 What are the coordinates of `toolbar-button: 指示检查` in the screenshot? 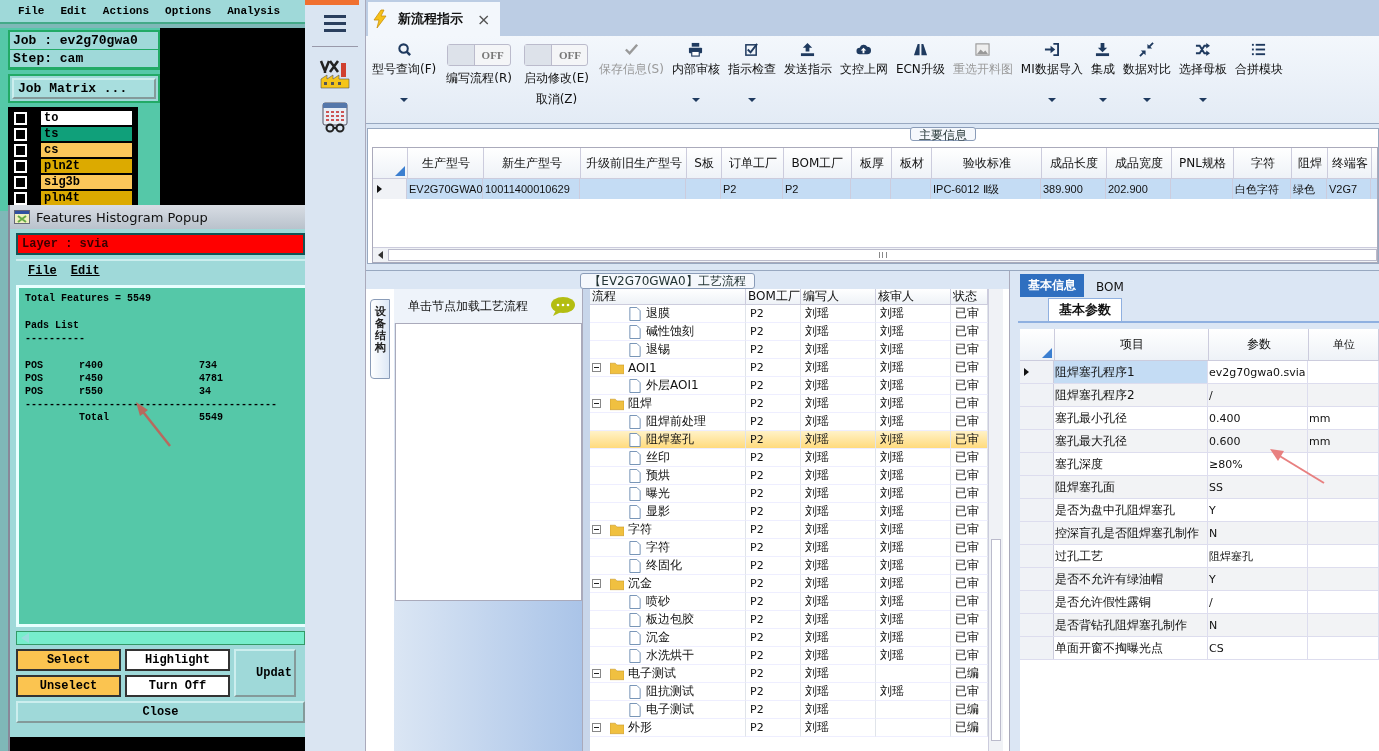 It's located at (751, 72).